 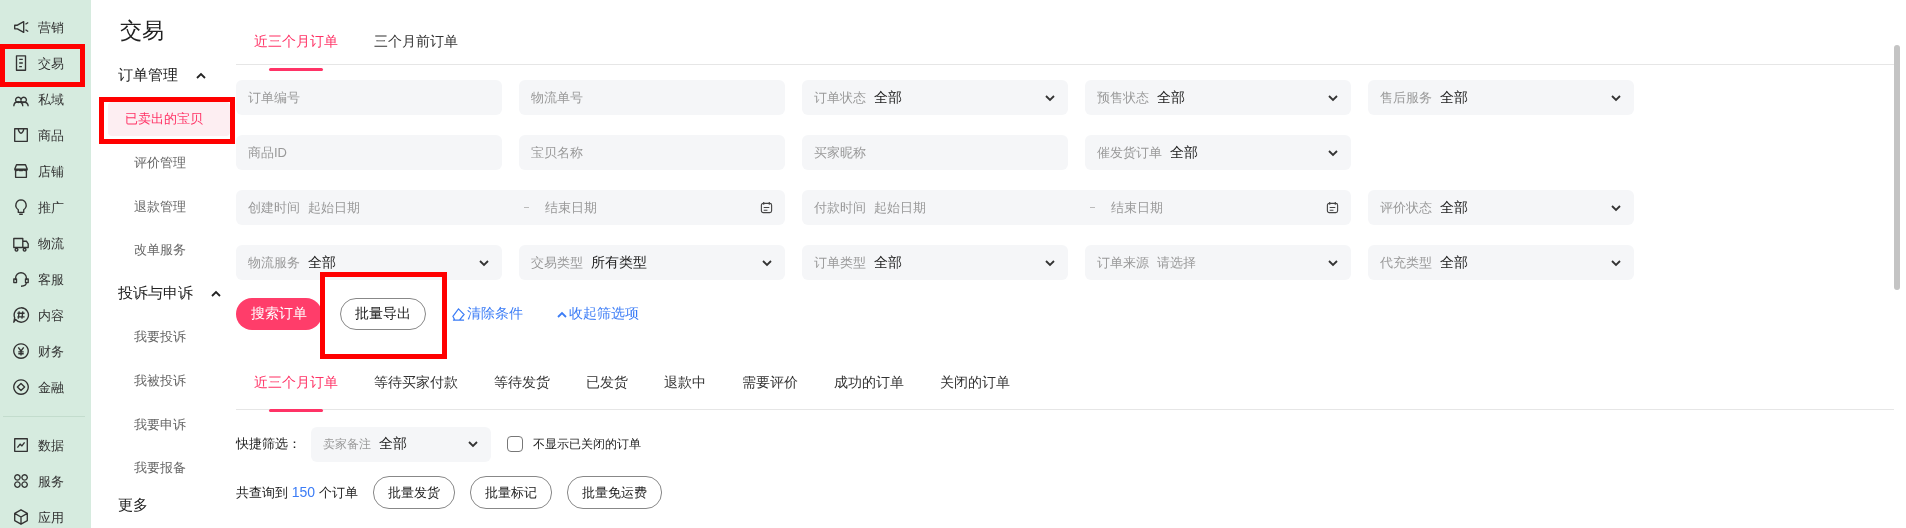 I want to click on sidebar-item: 应用, so click(x=45, y=513).